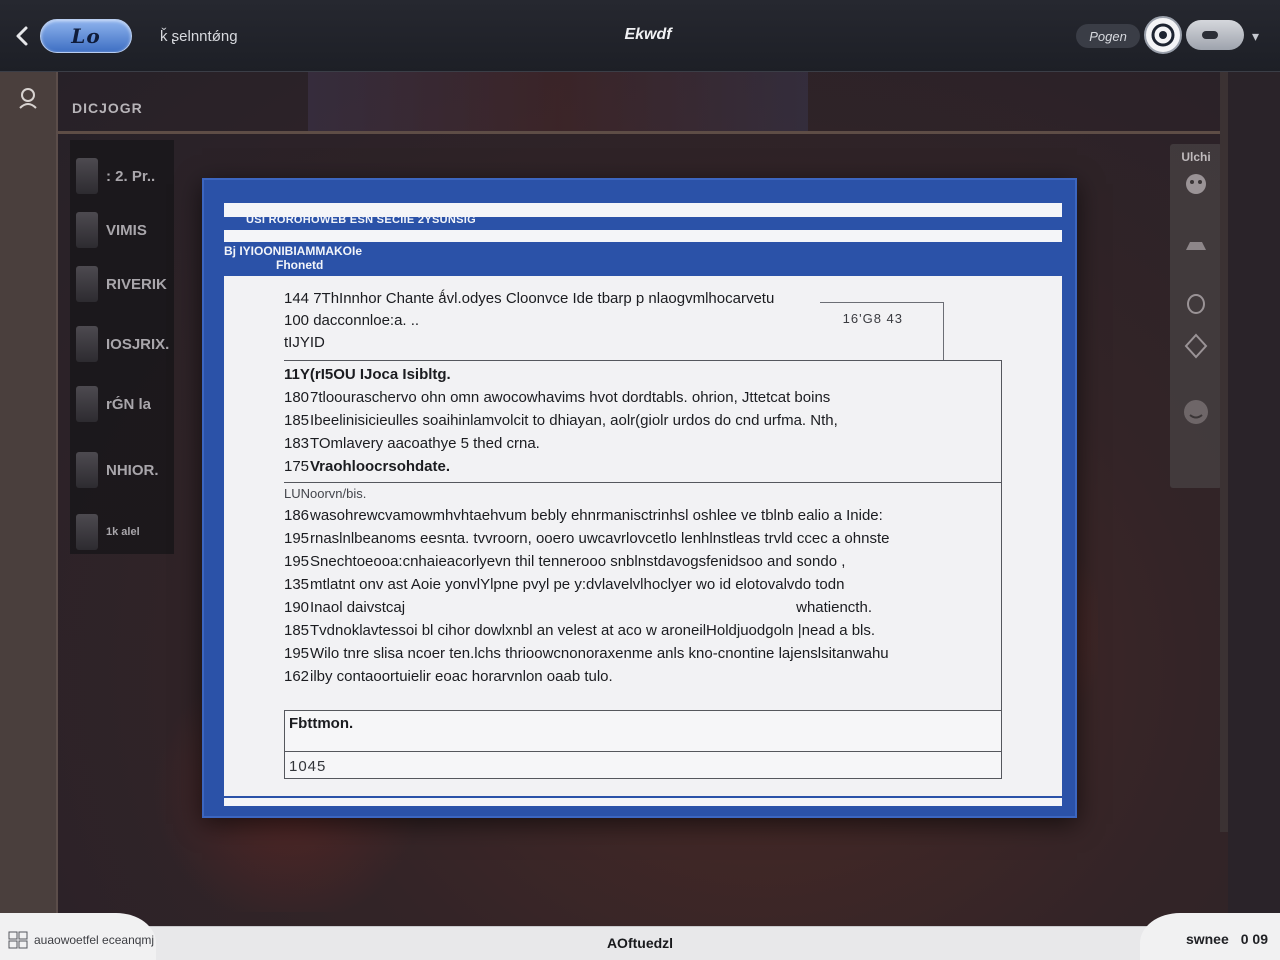  What do you see at coordinates (297, 584) in the screenshot?
I see `row-number: 135` at bounding box center [297, 584].